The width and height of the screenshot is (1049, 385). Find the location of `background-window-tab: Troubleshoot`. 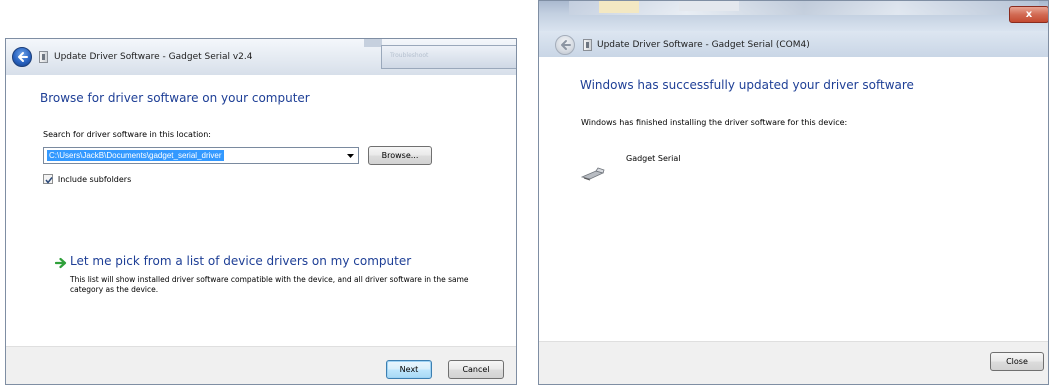

background-window-tab: Troubleshoot is located at coordinates (448, 57).